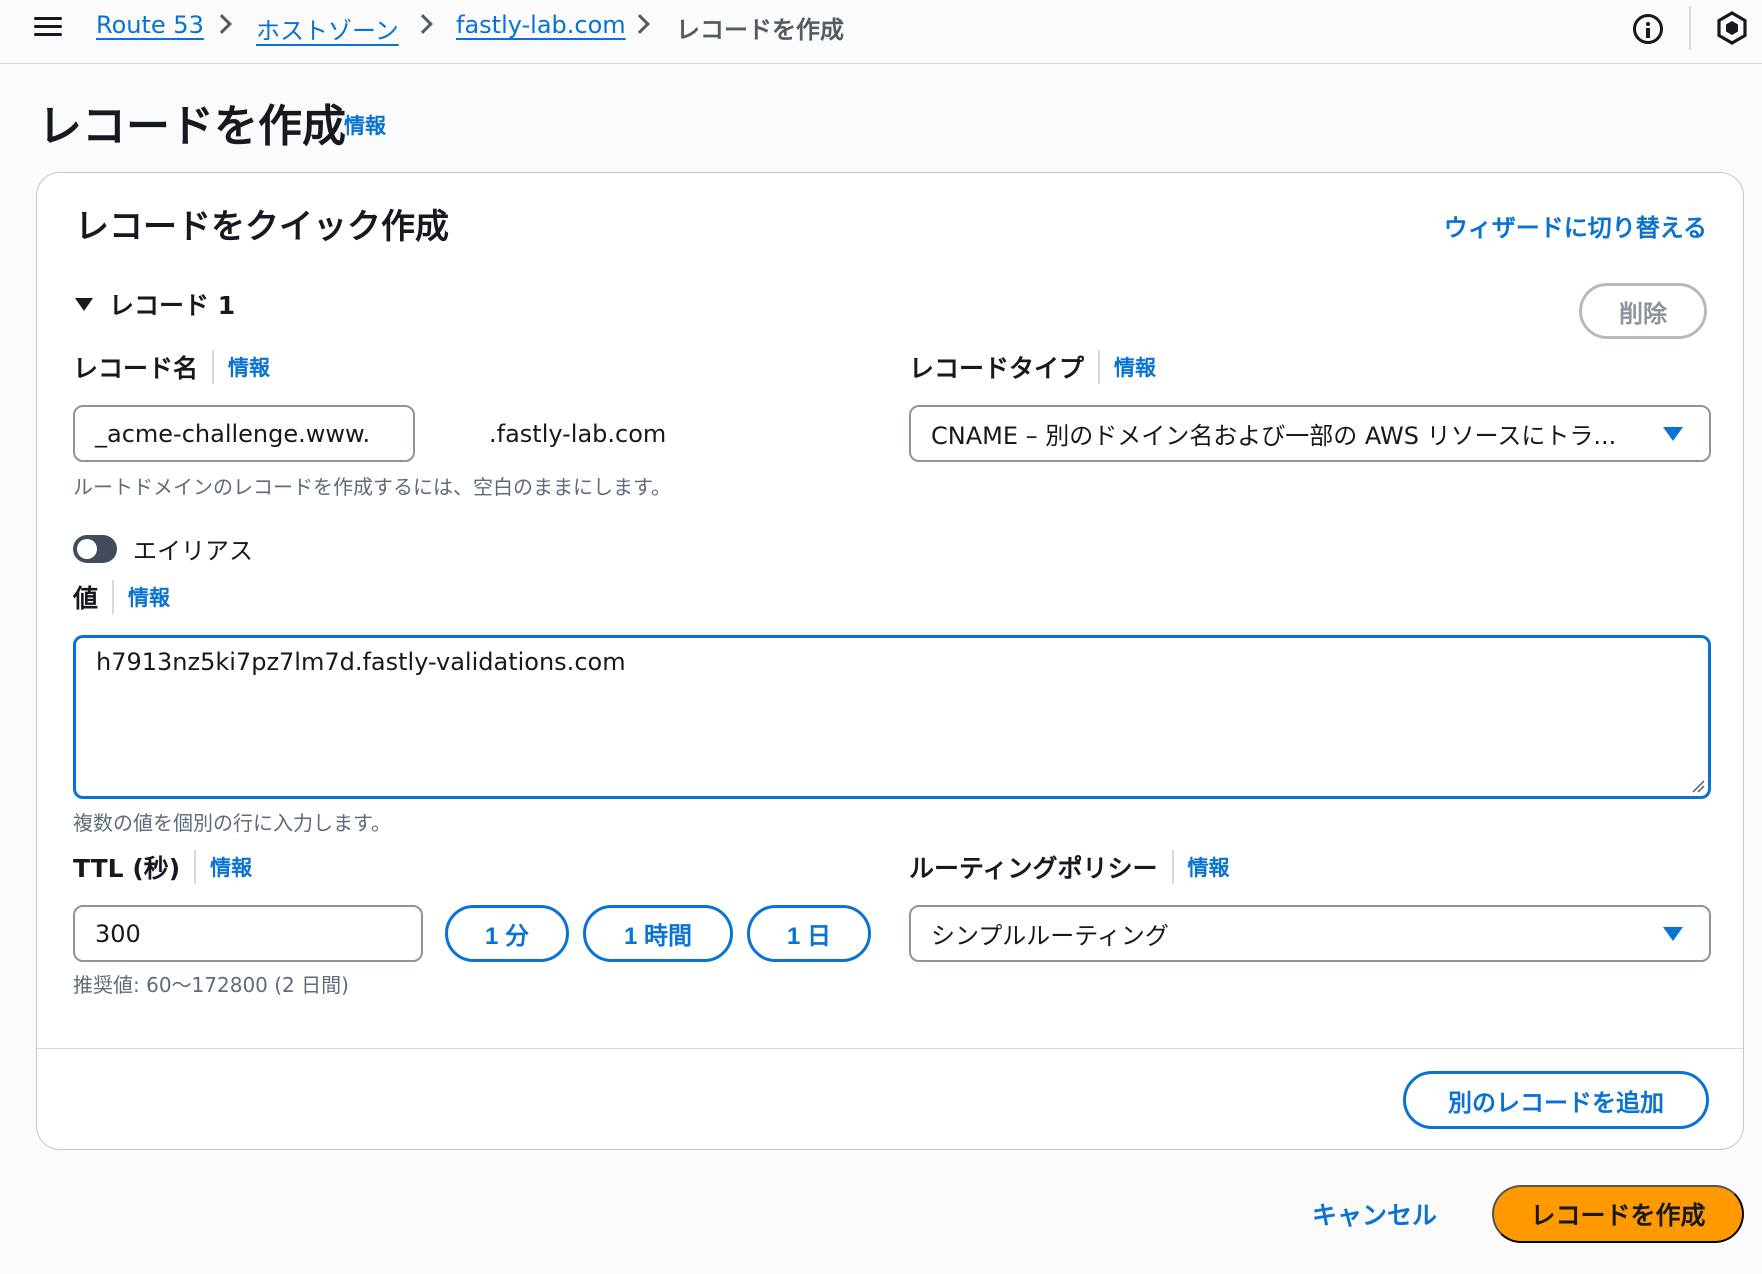 This screenshot has width=1762, height=1274. Describe the element at coordinates (48, 27) in the screenshot. I see `menu-icon` at that location.